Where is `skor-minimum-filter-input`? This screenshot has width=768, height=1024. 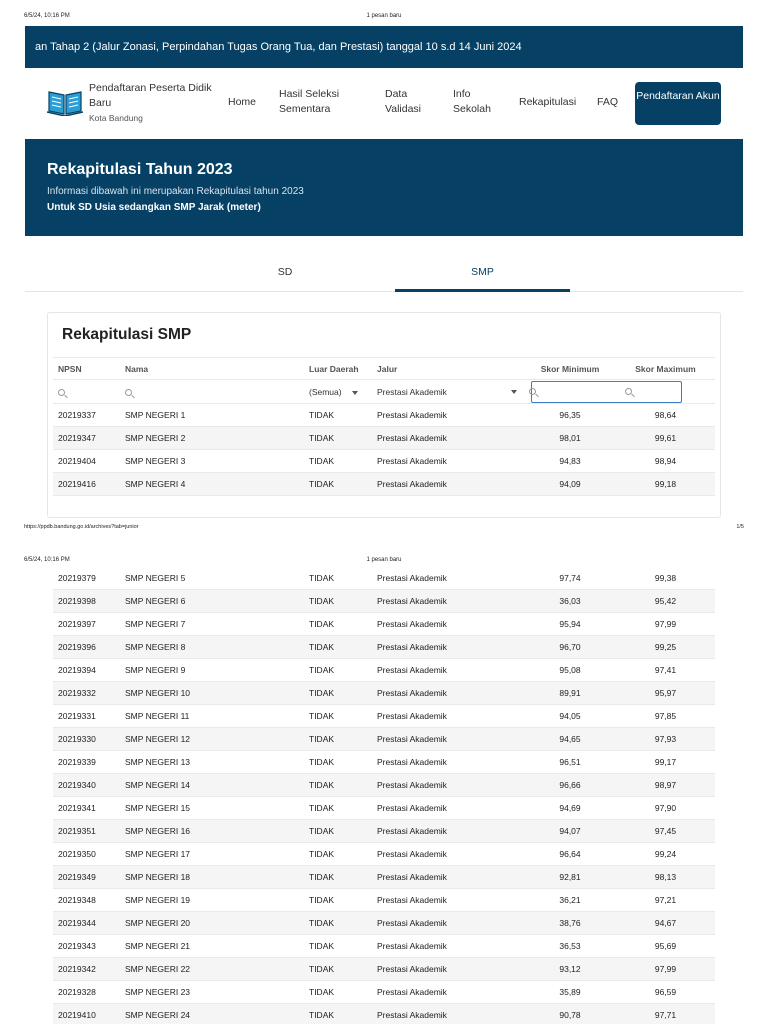 skor-minimum-filter-input is located at coordinates (605, 392).